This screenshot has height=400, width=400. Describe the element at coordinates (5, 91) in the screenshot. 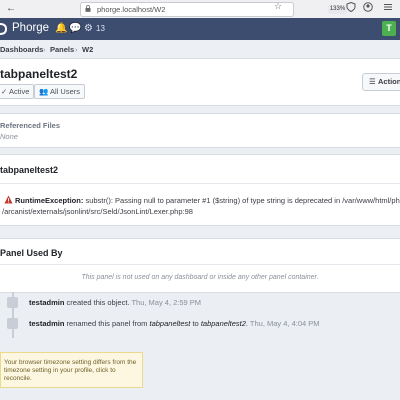

I see `check-icon: ✓` at that location.